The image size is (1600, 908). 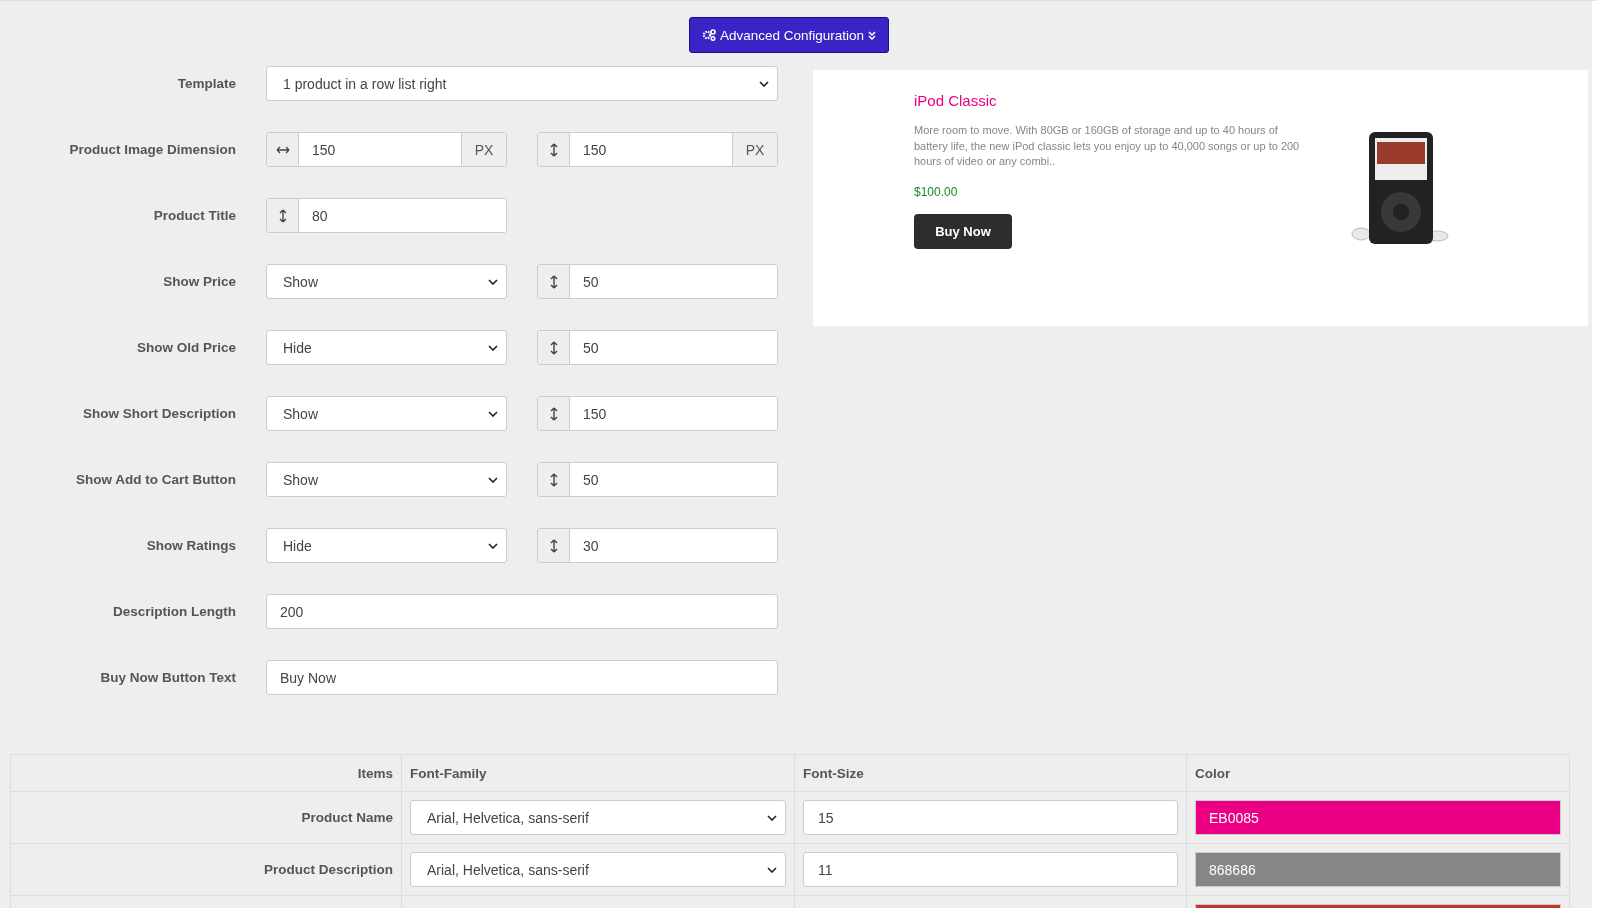 What do you see at coordinates (990, 869) in the screenshot?
I see `font-size-input: 11` at bounding box center [990, 869].